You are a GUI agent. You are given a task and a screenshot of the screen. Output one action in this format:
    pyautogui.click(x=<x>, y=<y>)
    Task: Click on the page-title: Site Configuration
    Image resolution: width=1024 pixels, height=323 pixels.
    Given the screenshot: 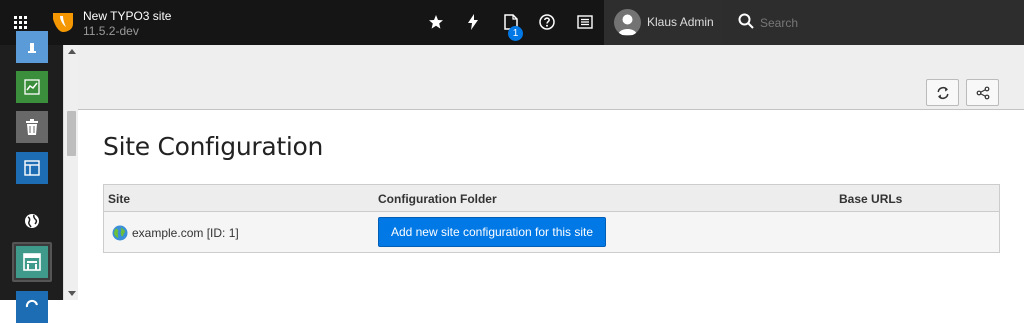 What is the action you would take?
    pyautogui.click(x=213, y=146)
    